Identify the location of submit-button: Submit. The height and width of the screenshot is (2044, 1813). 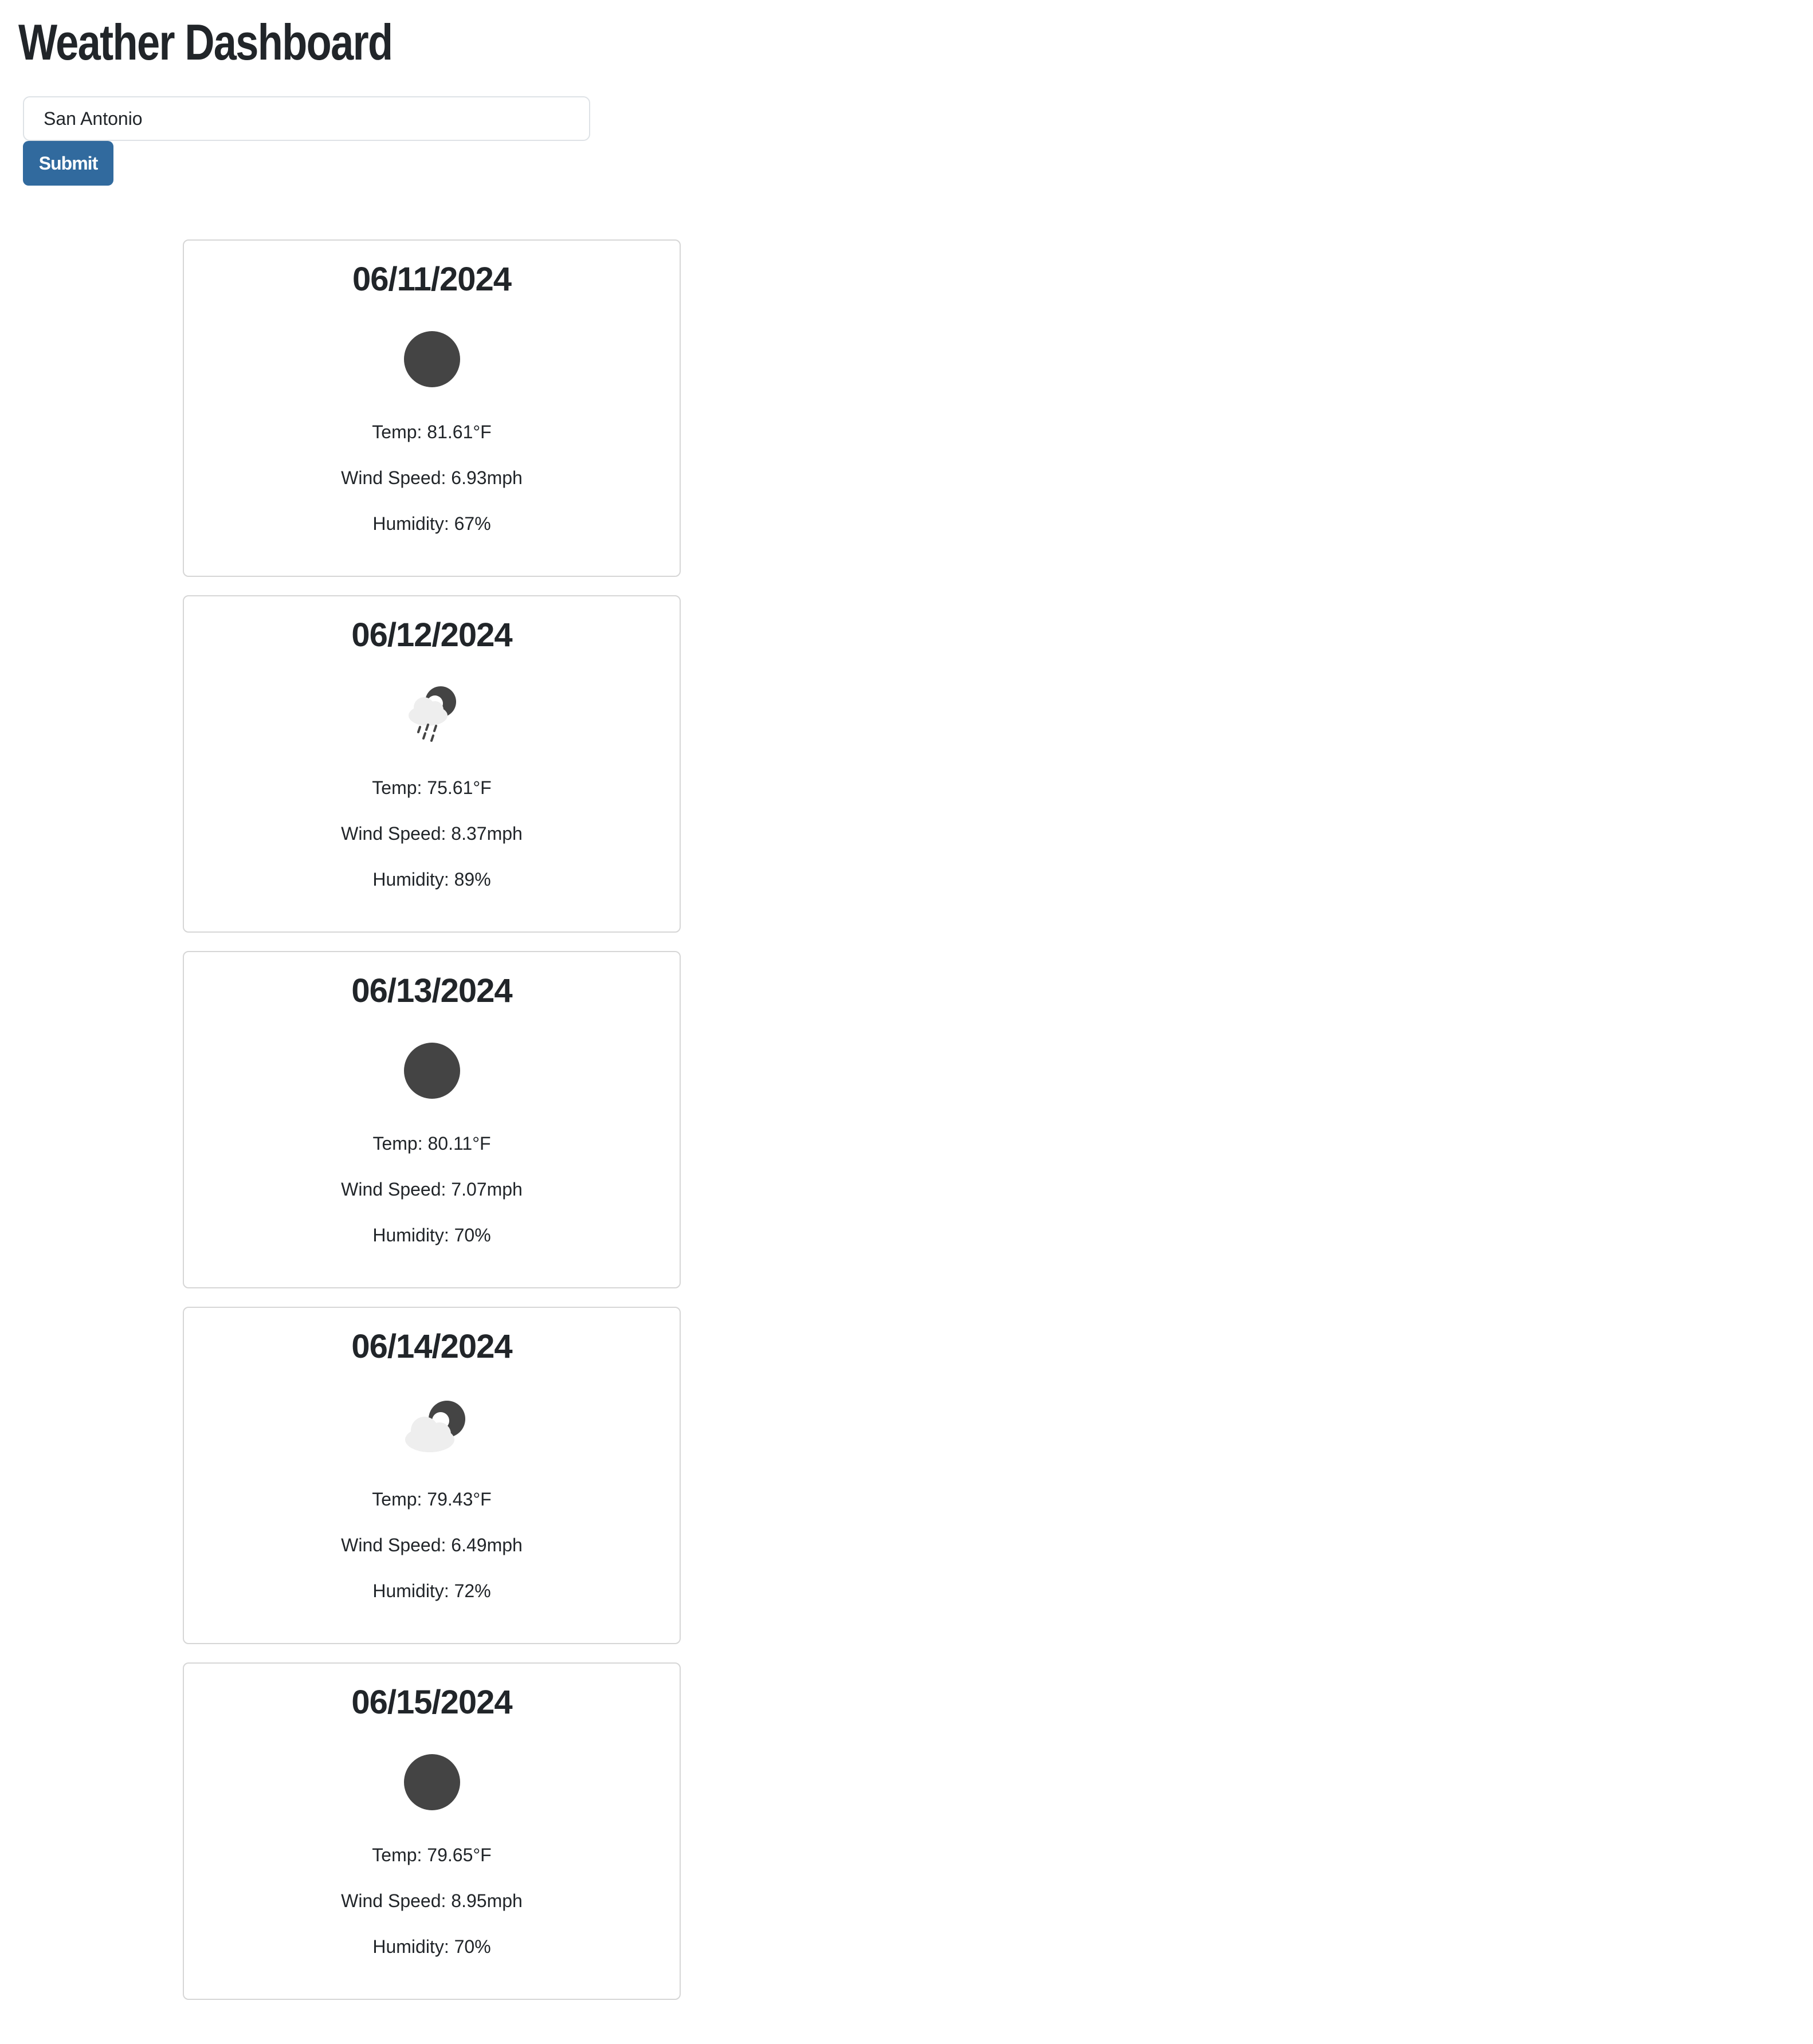
(68, 163).